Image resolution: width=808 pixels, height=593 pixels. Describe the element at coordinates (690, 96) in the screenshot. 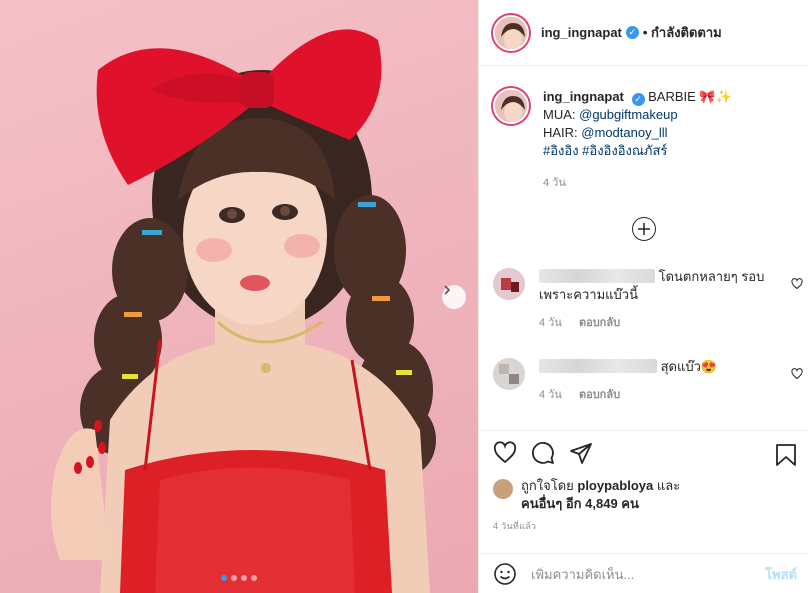

I see `caption-title: BARBIE 🎀✨` at that location.